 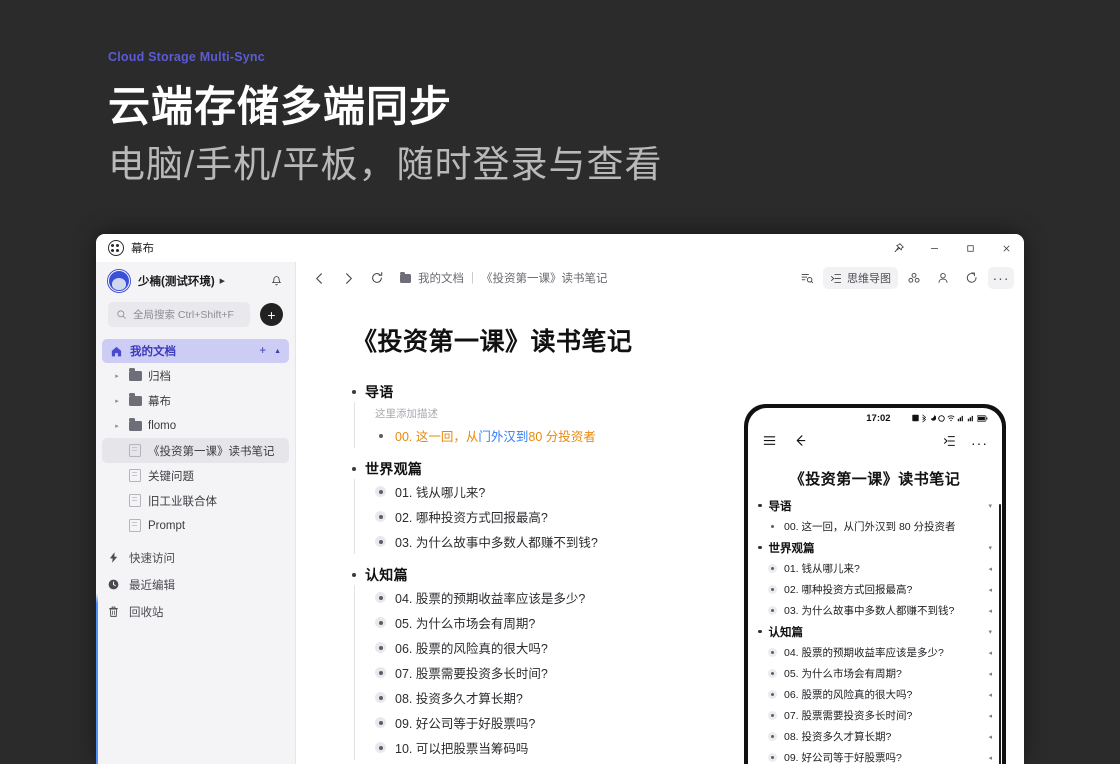 I want to click on collaborator-icon, so click(x=943, y=278).